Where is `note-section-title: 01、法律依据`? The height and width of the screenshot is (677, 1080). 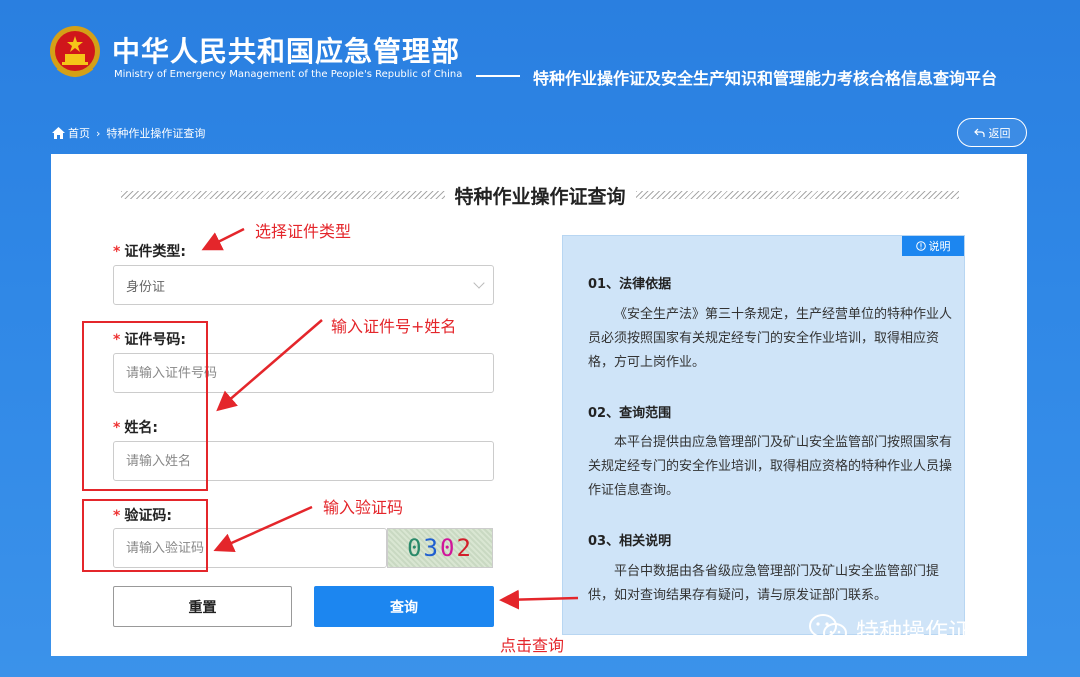 note-section-title: 01、法律依据 is located at coordinates (630, 284).